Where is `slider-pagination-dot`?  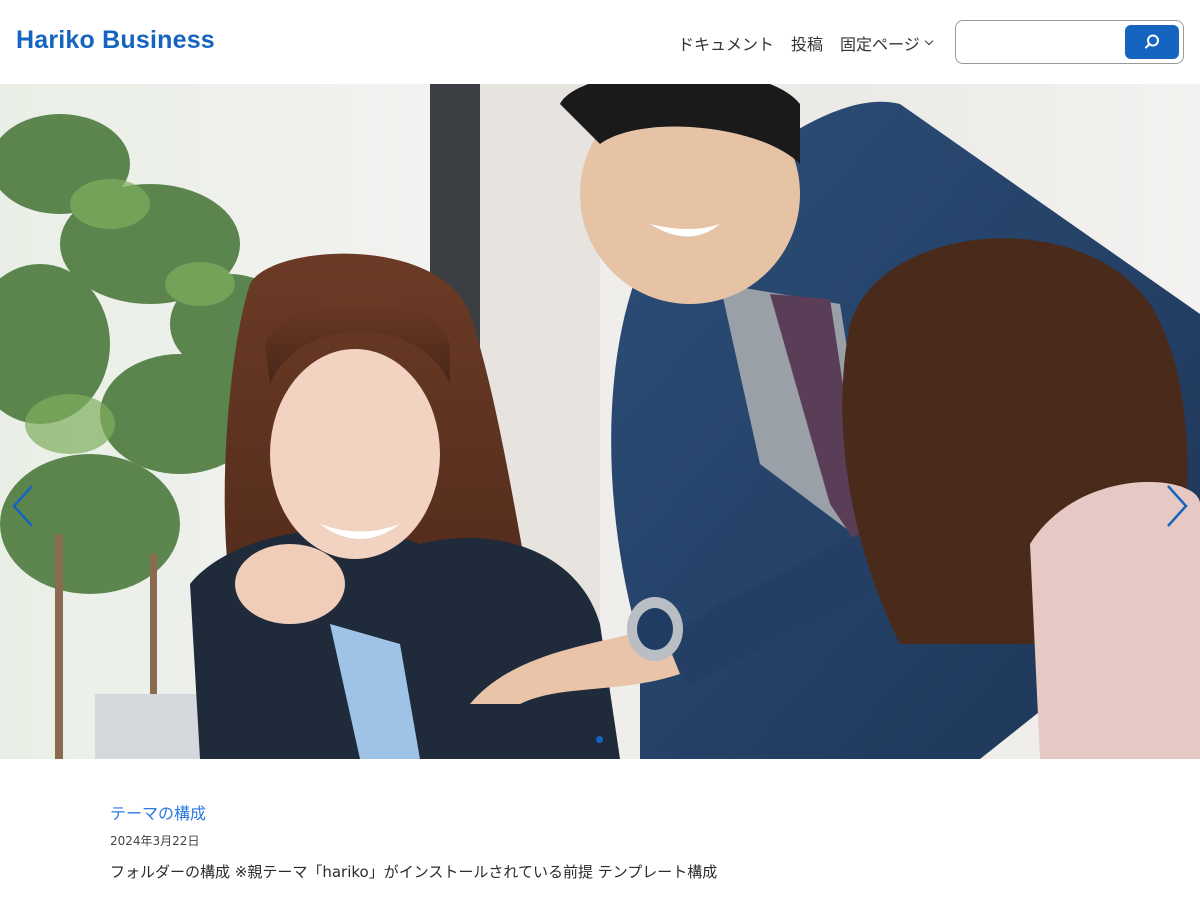 slider-pagination-dot is located at coordinates (599, 739).